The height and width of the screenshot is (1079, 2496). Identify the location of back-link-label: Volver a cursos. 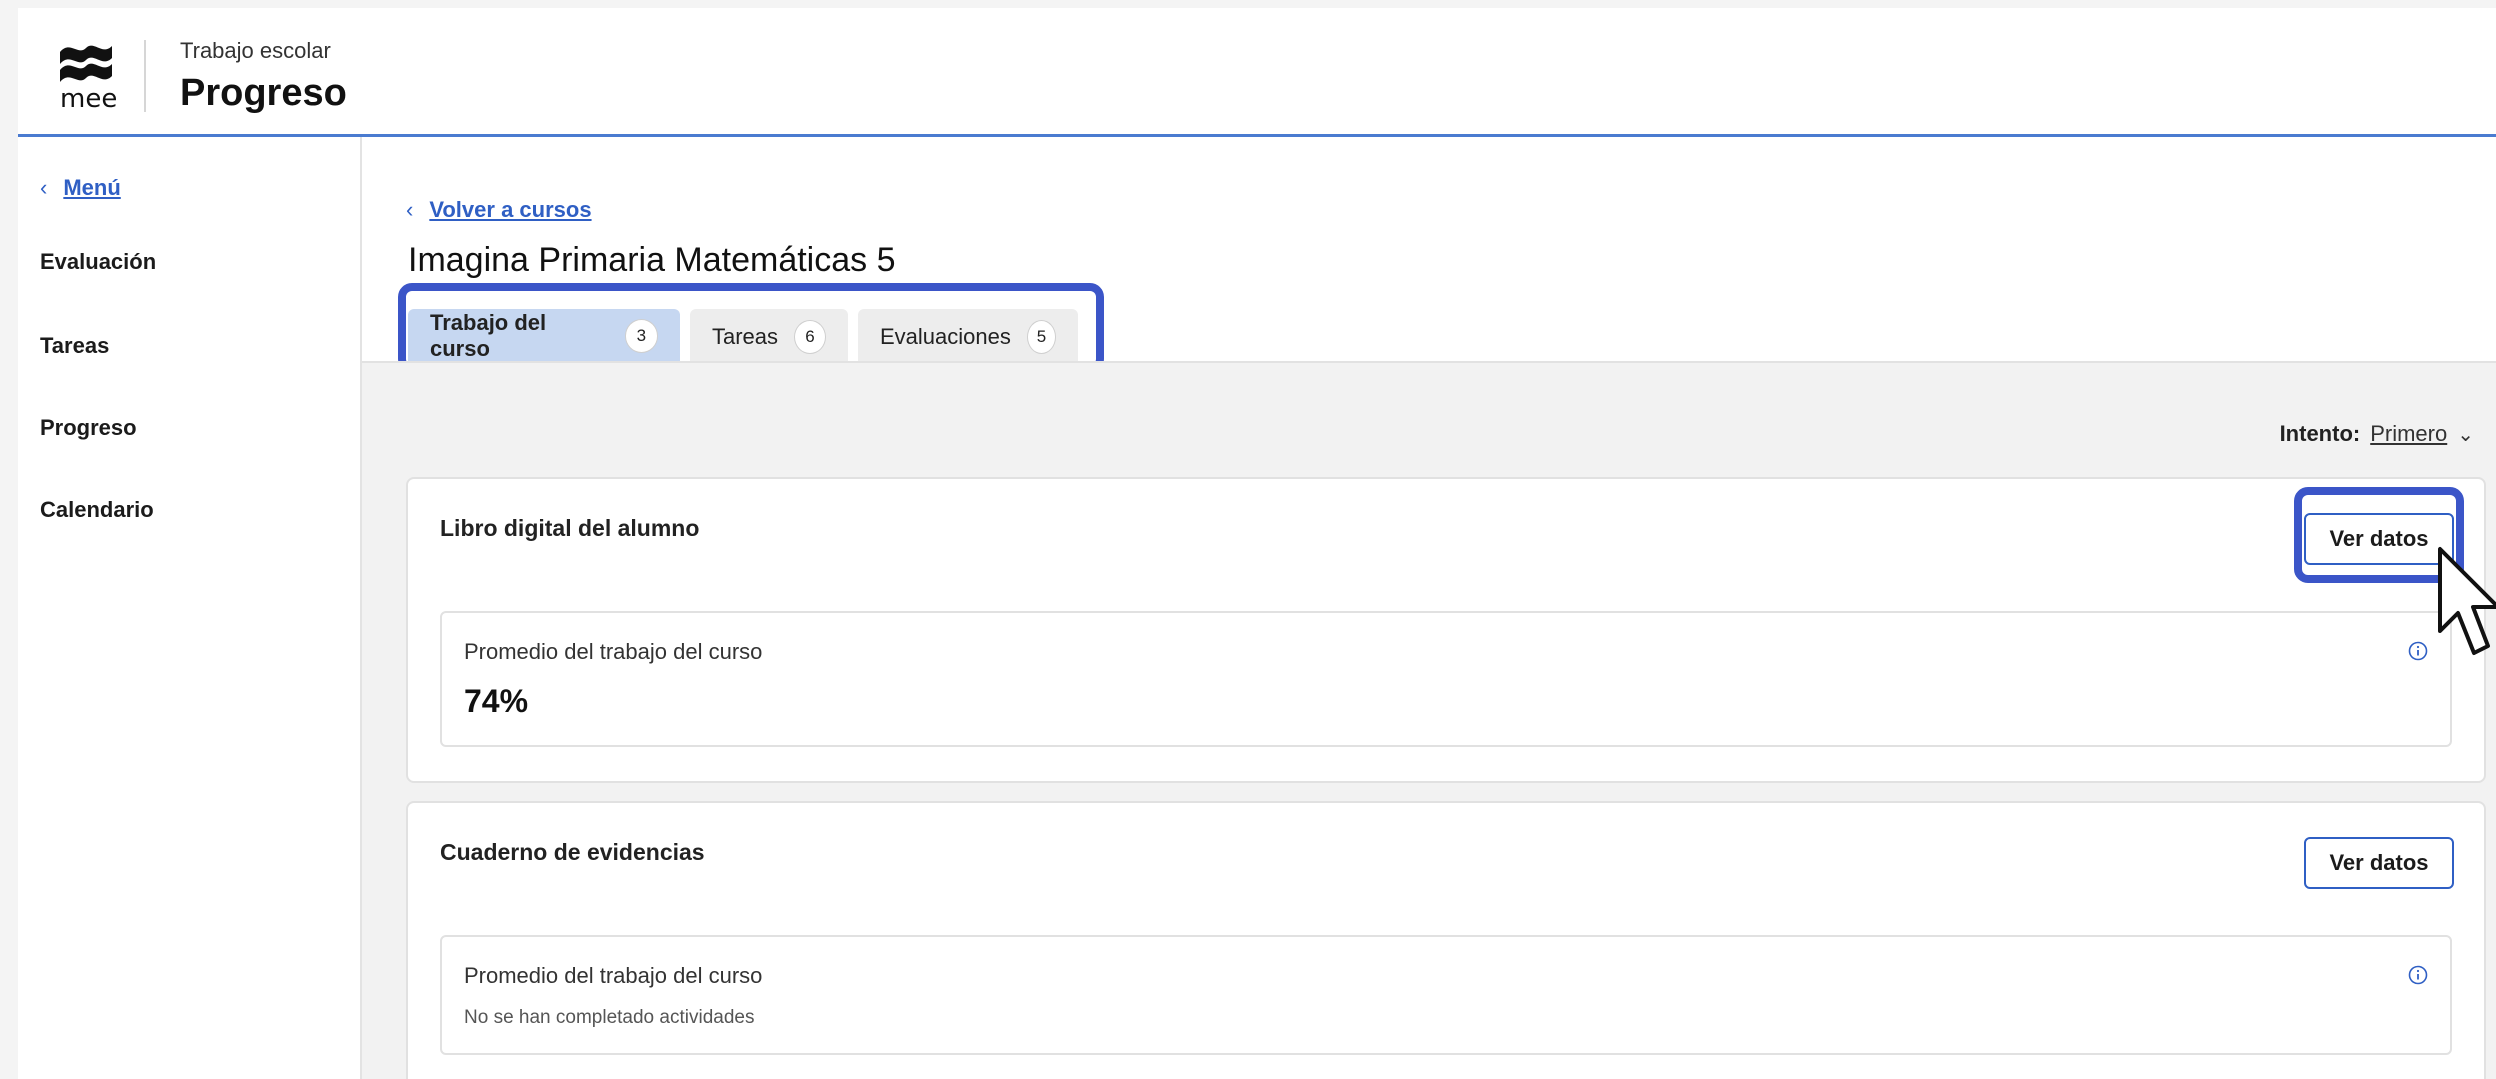
(510, 209).